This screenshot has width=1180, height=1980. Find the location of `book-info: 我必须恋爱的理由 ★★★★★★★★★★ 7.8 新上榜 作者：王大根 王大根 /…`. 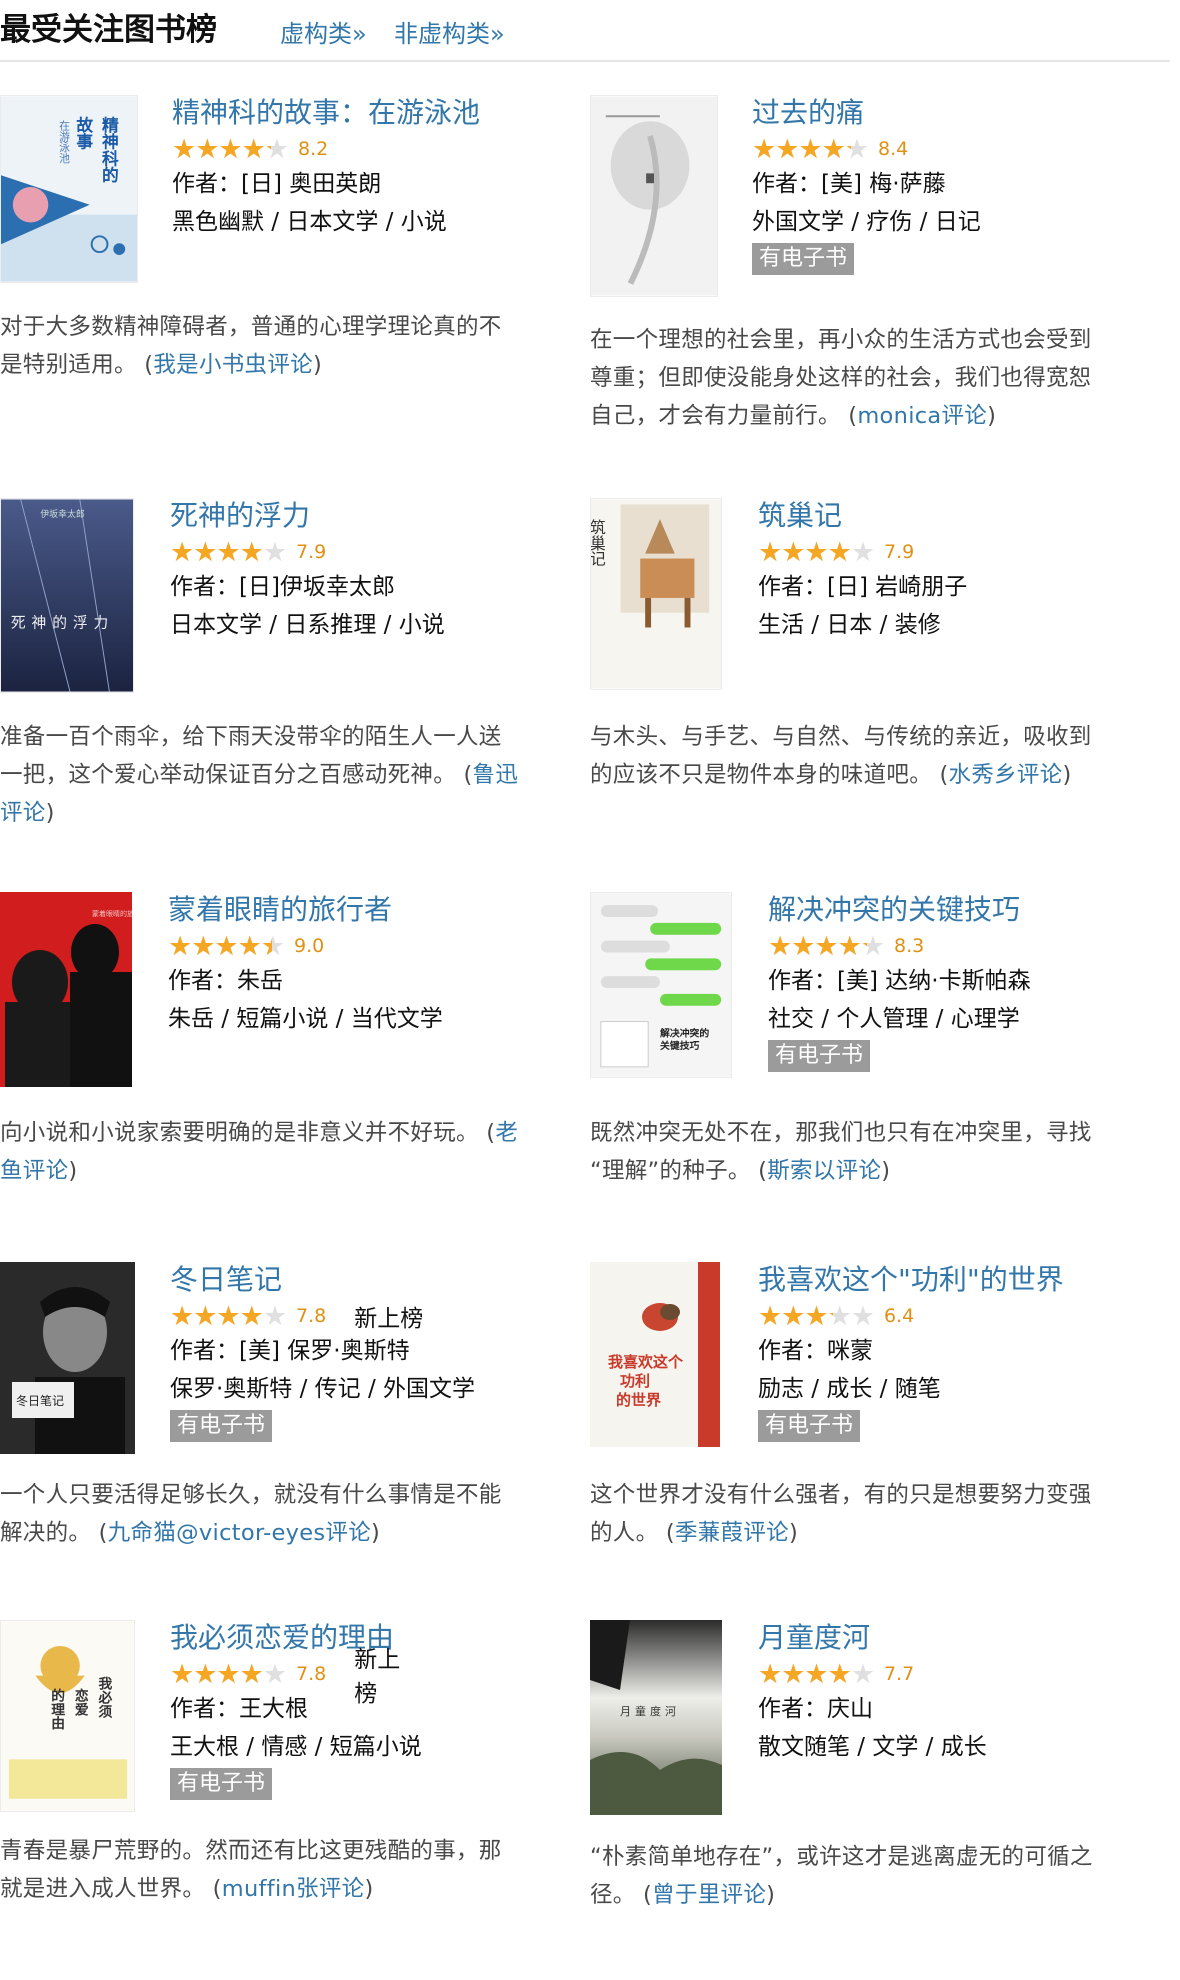

book-info: 我必须恋爱的理由 ★★★★★★★★★★ 7.8 新上榜 作者：王大根 王大根 /… is located at coordinates (296, 1710).